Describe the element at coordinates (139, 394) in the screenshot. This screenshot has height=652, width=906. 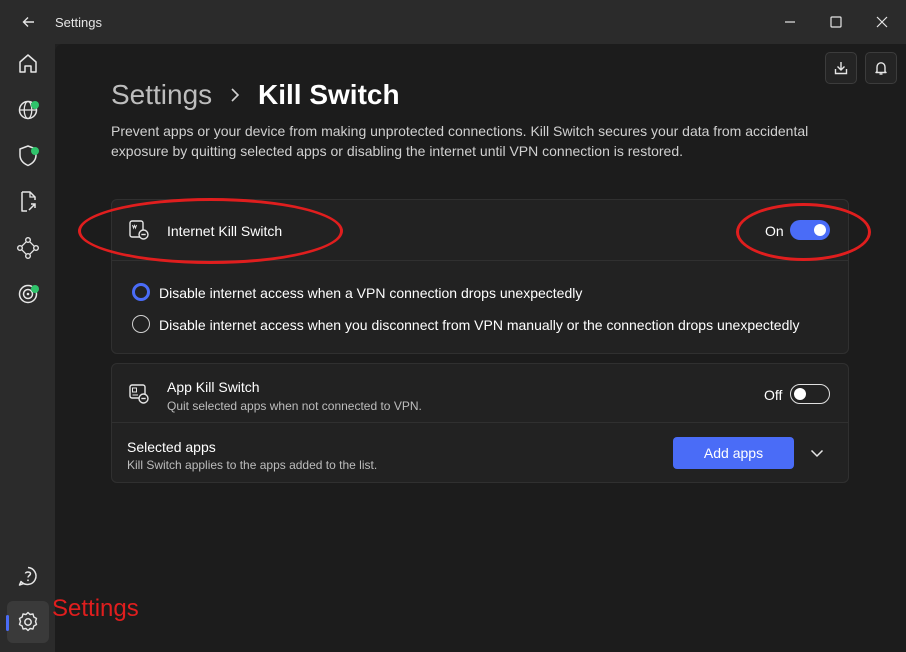
I see `app-block-icon` at that location.